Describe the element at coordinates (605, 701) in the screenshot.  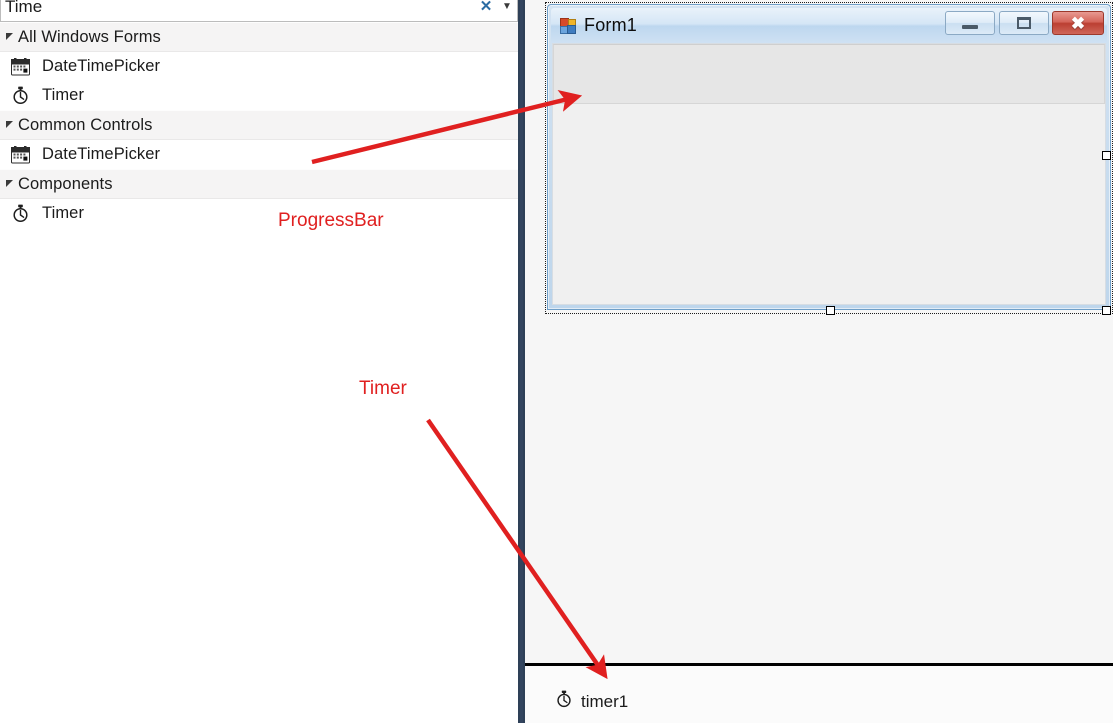
I see `component-tray-item-label: timer1` at that location.